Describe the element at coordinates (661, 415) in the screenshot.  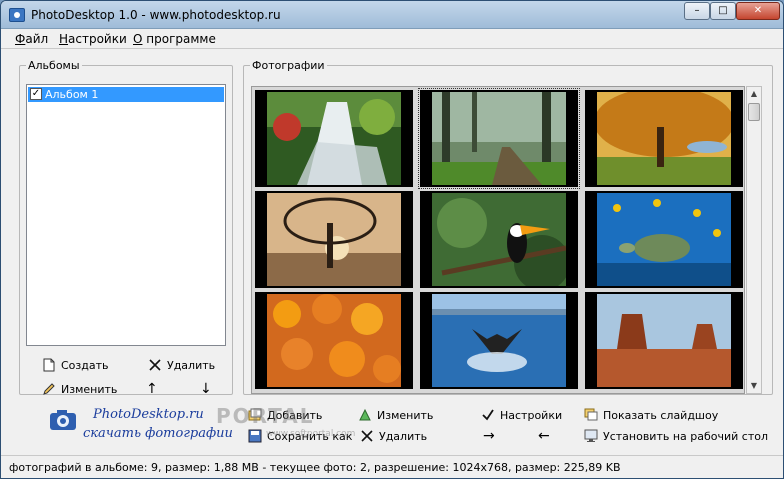
I see `slideshow-label: Показать слайдшоу` at that location.